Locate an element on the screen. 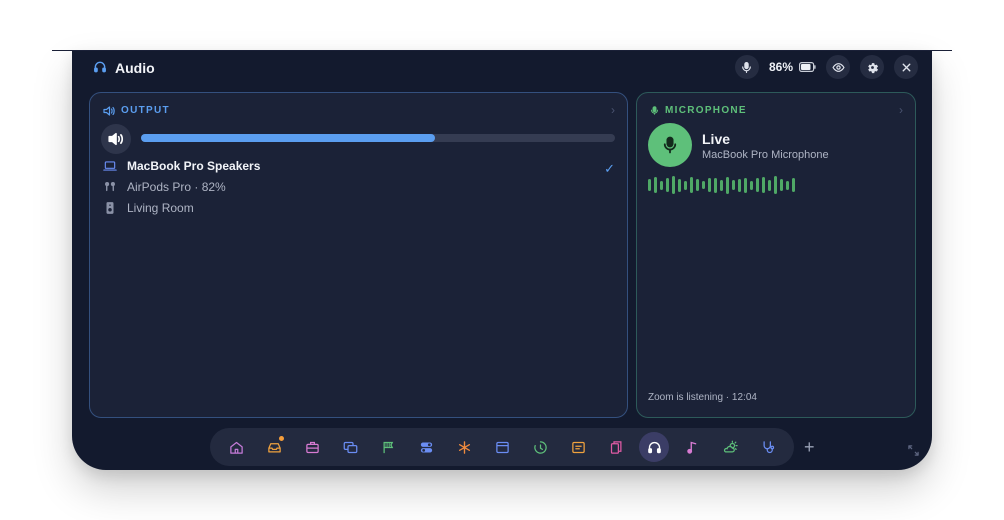  selected-check-icon: ✓ is located at coordinates (609, 168).